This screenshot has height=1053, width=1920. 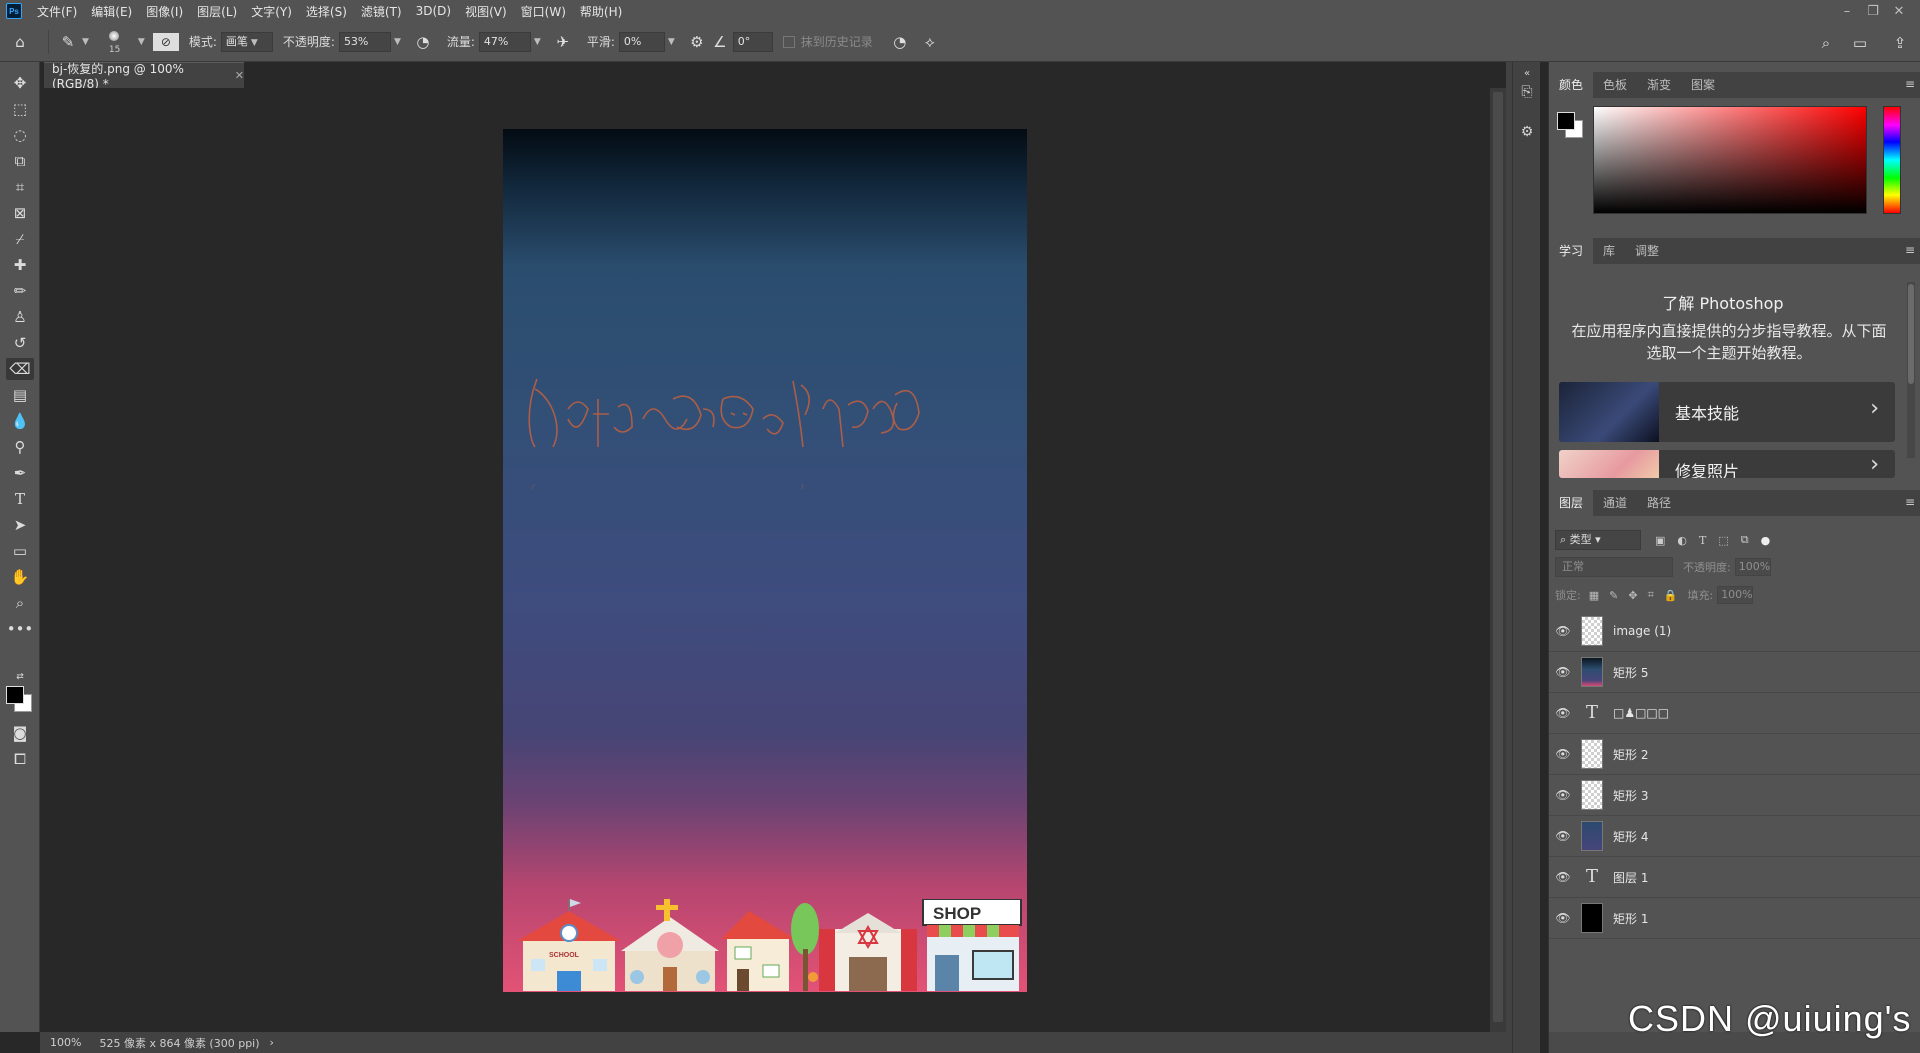 I want to click on symmetry-icon: ⟡, so click(x=930, y=42).